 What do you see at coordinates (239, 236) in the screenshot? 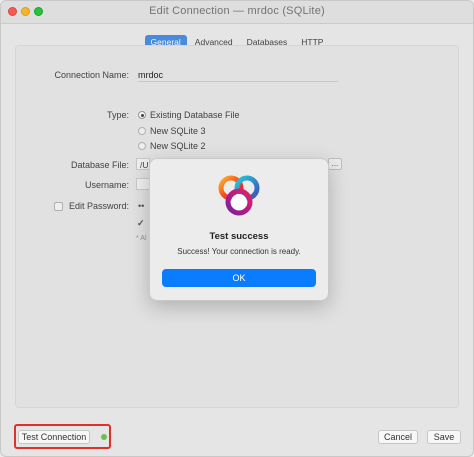
I see `dialog-title: Test success` at bounding box center [239, 236].